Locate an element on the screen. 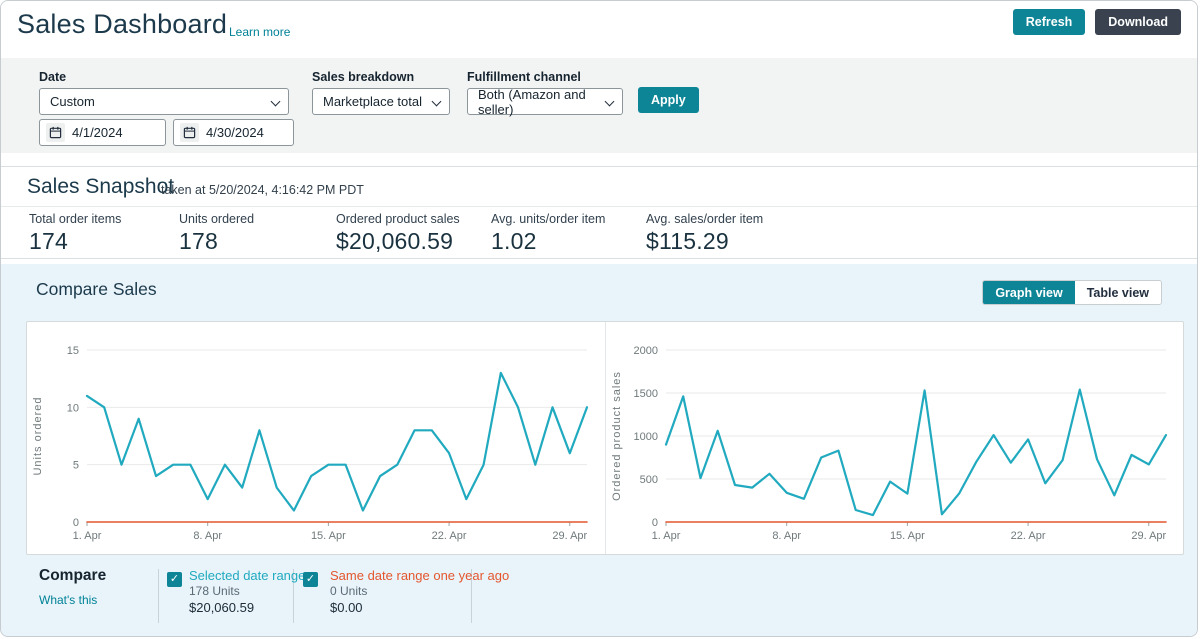 This screenshot has width=1200, height=639. sales-snapshot-title: Sales Snapshot is located at coordinates (101, 186).